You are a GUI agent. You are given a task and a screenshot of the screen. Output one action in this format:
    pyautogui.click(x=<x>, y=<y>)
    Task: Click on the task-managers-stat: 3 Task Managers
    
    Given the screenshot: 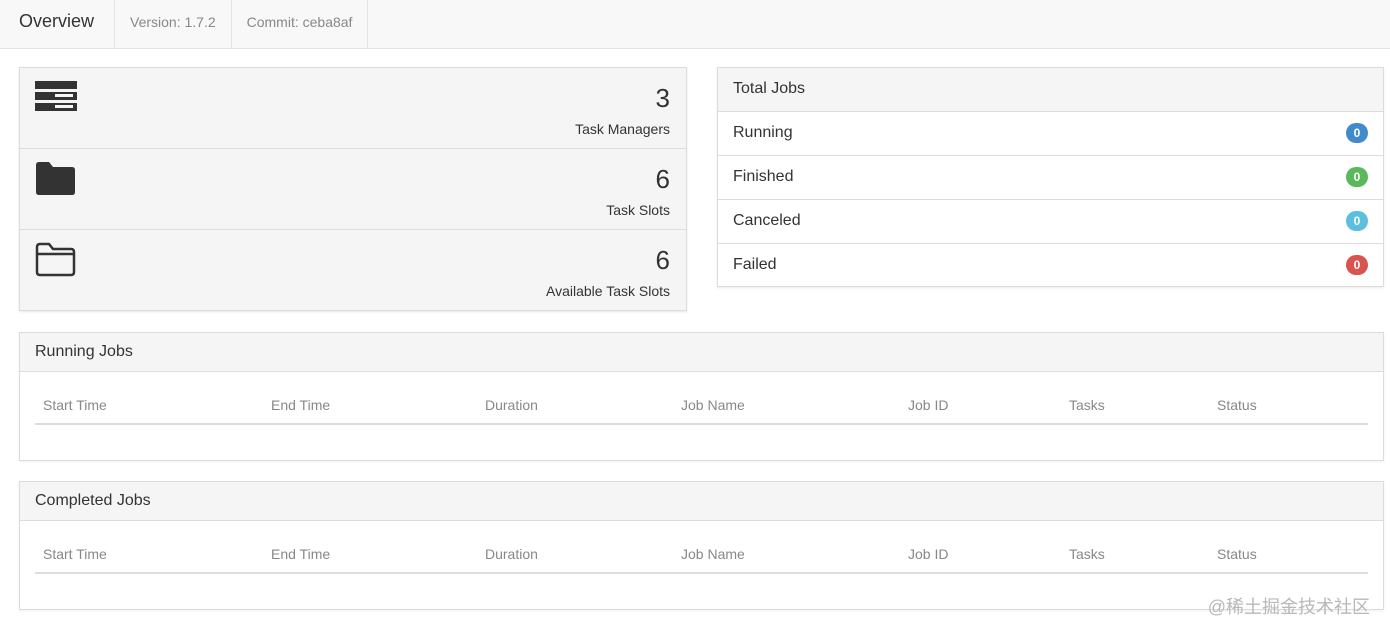 What is the action you would take?
    pyautogui.click(x=353, y=108)
    